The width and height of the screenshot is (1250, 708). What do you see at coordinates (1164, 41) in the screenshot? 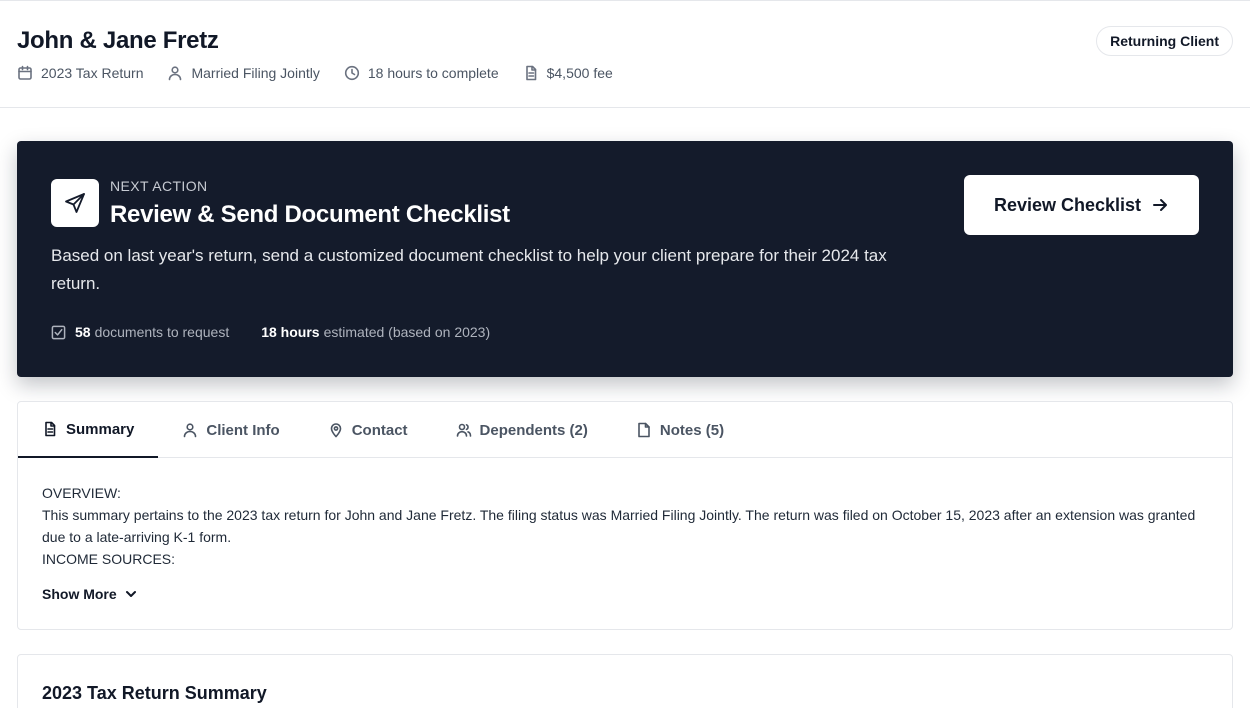
I see `returning-client-badge: Returning Client` at bounding box center [1164, 41].